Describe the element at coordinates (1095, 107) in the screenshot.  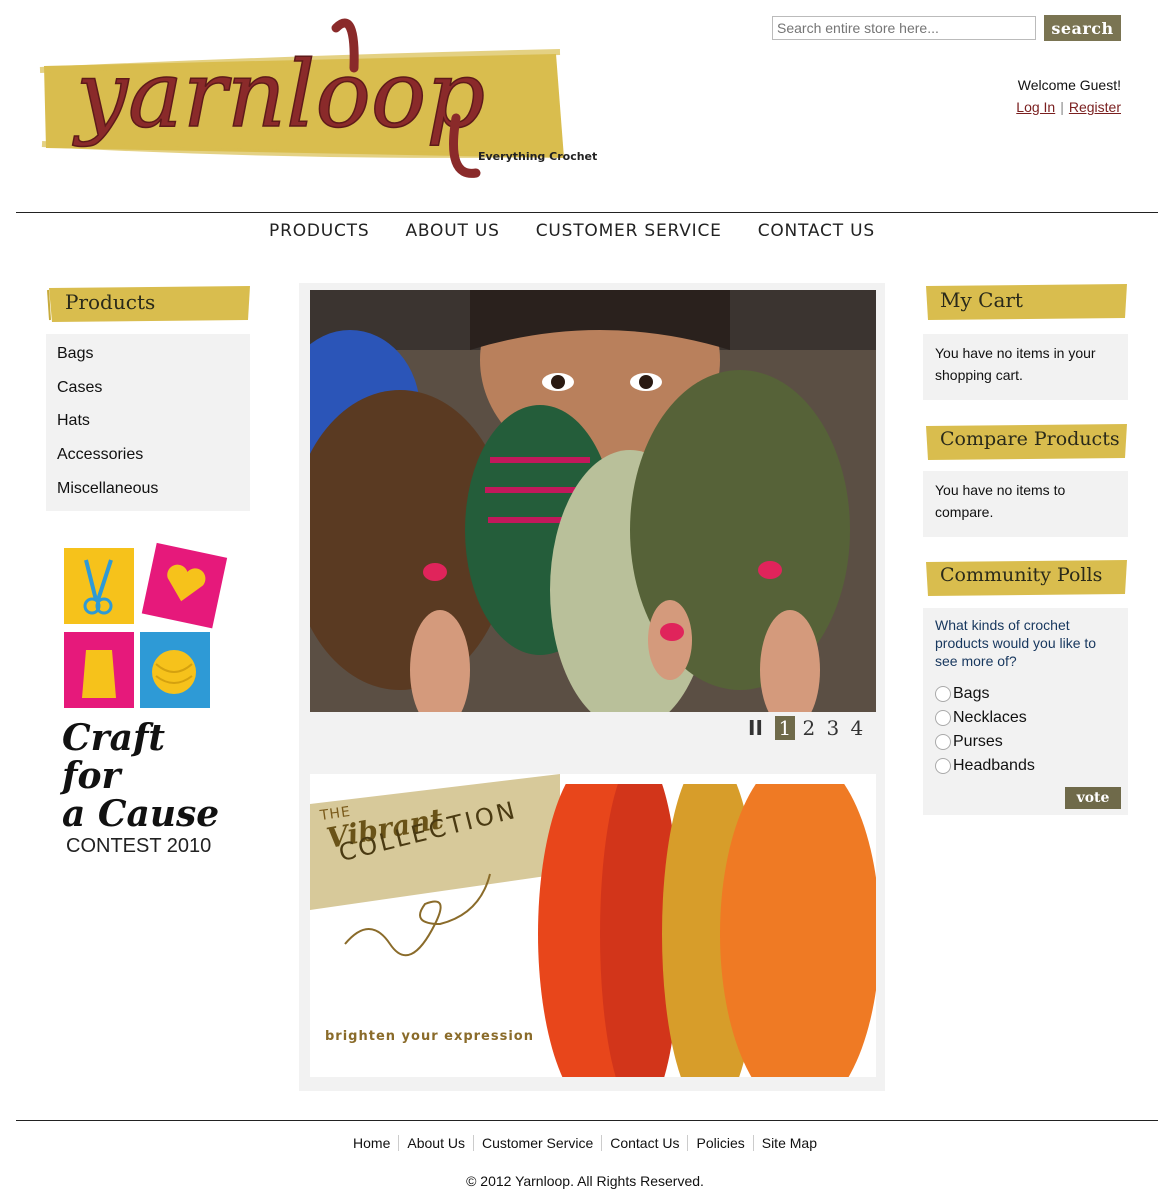
I see `register-link: Register` at that location.